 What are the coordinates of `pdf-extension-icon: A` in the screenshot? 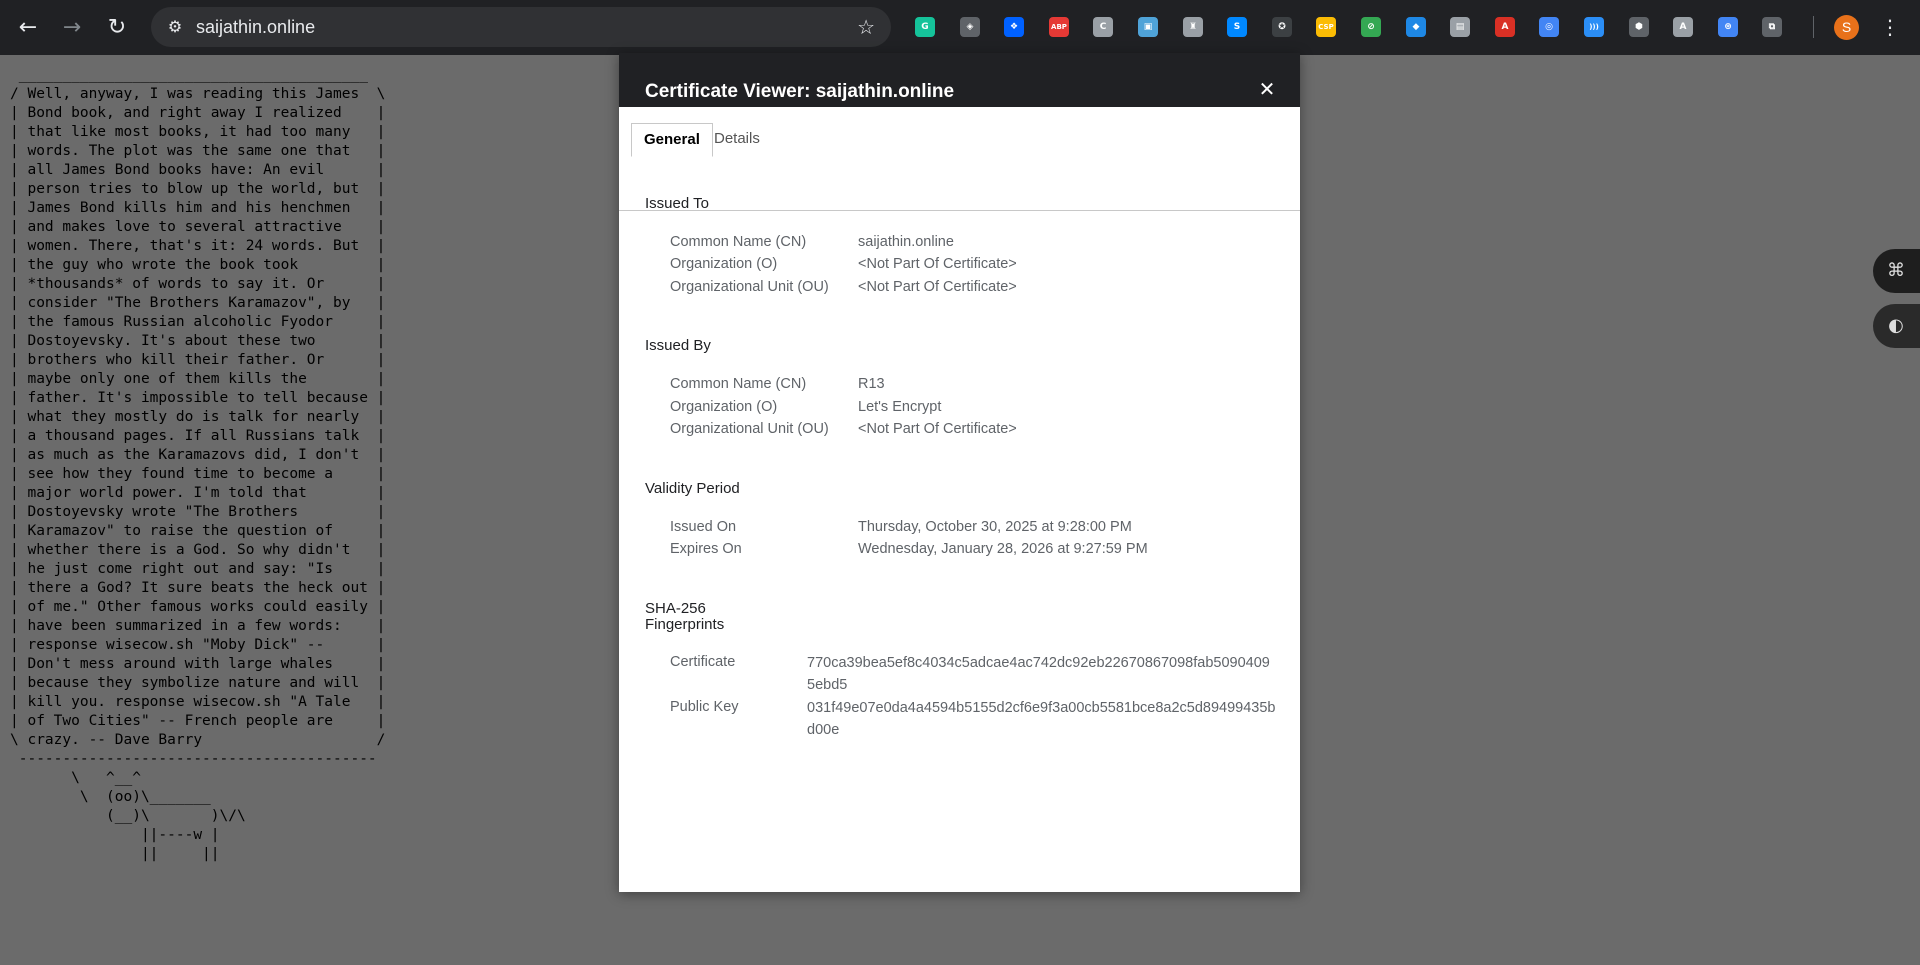 It's located at (1505, 27).